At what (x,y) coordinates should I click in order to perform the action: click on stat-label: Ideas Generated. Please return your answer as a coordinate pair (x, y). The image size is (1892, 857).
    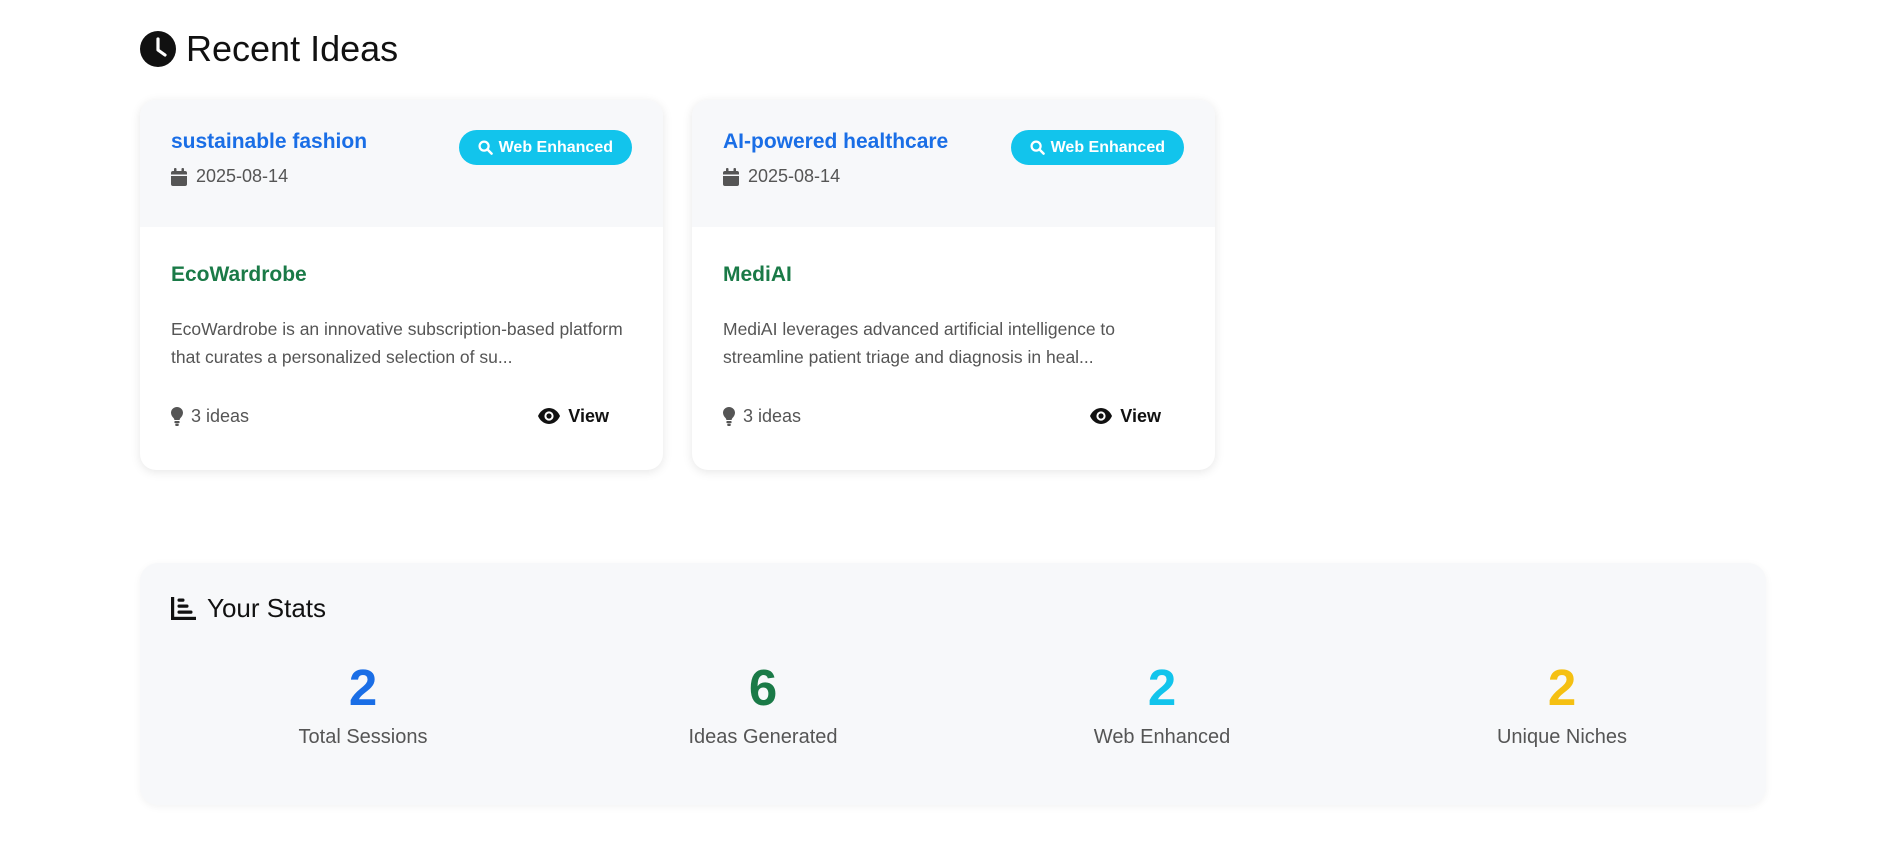
    Looking at the image, I should click on (763, 737).